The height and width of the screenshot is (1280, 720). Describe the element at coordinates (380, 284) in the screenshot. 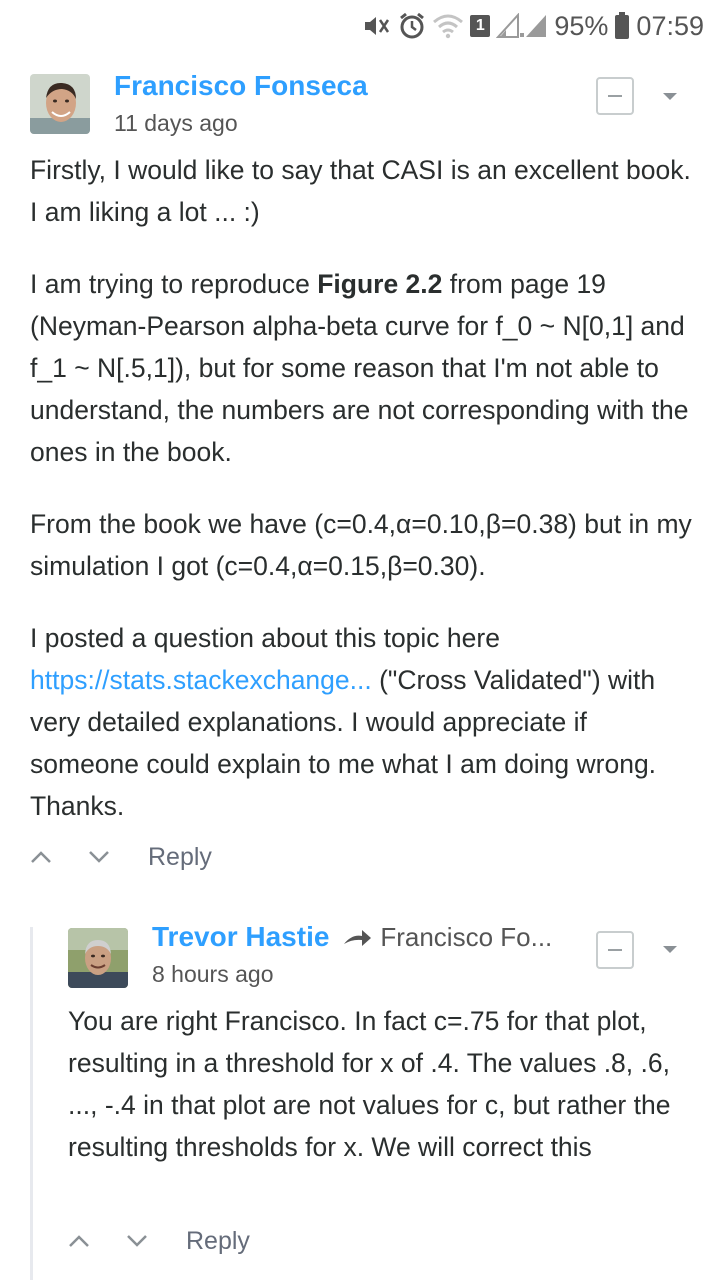

I see `figure-reference: Figure 2.2` at that location.